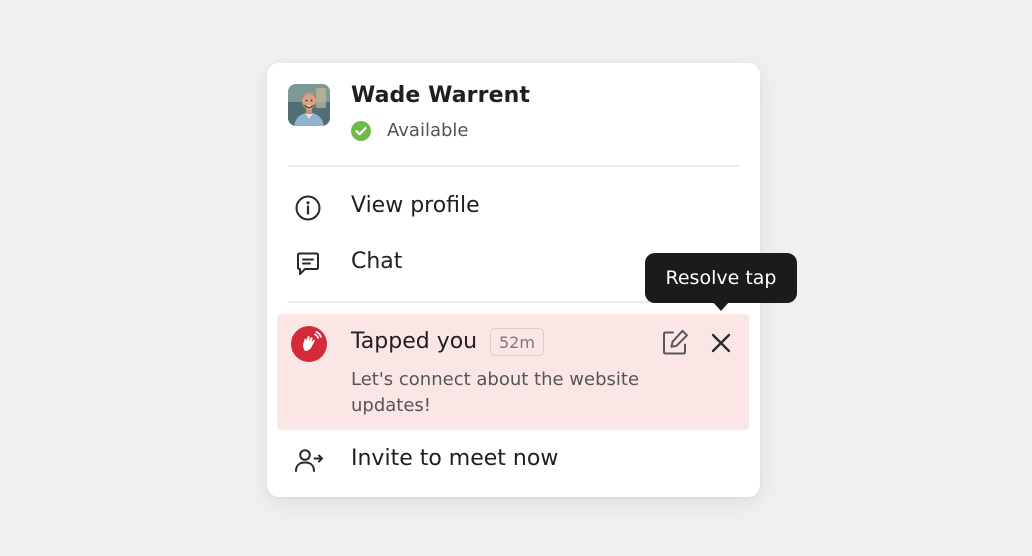 This screenshot has height=556, width=1032. What do you see at coordinates (721, 343) in the screenshot?
I see `close-icon` at bounding box center [721, 343].